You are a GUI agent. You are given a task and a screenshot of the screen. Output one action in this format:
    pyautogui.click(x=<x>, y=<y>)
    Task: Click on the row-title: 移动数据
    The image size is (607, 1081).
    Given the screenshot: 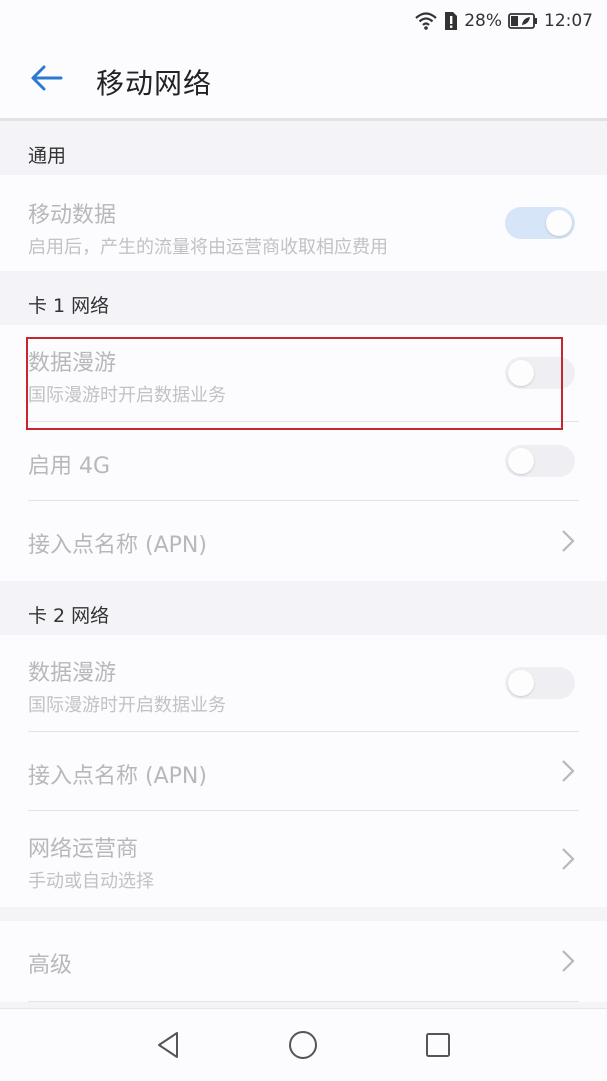 What is the action you would take?
    pyautogui.click(x=72, y=215)
    